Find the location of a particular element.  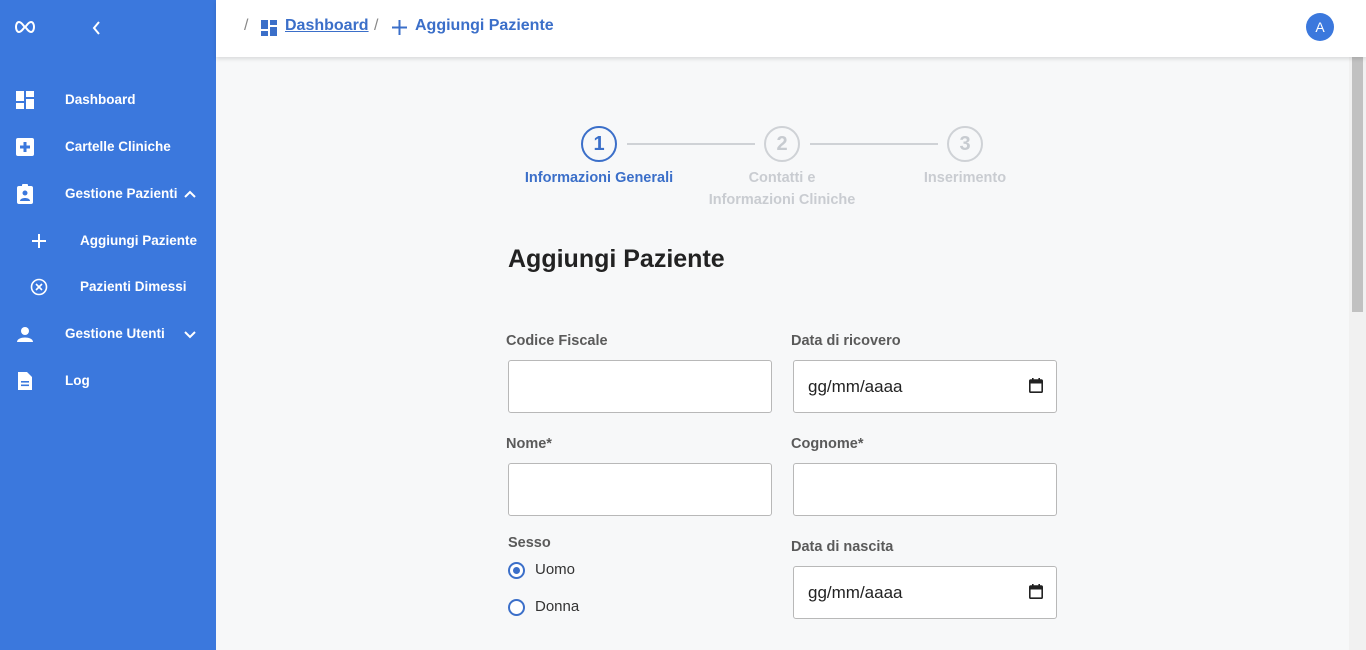

cognome-label: Cognome* is located at coordinates (827, 444).